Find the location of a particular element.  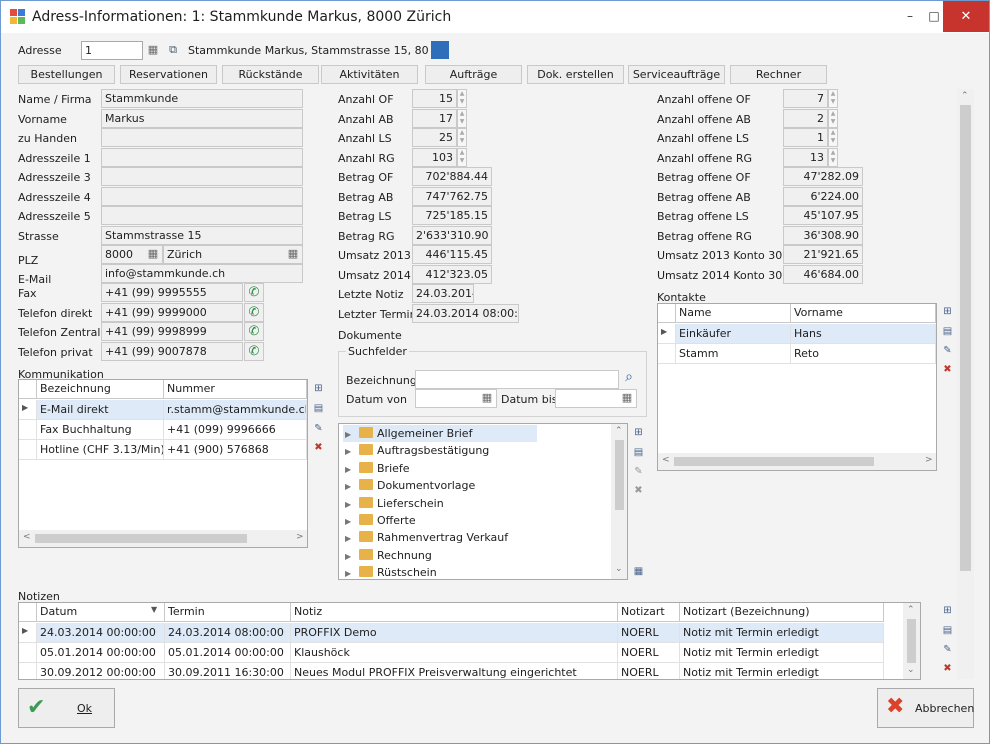

komm-hscrollbar: < > is located at coordinates (163, 538).